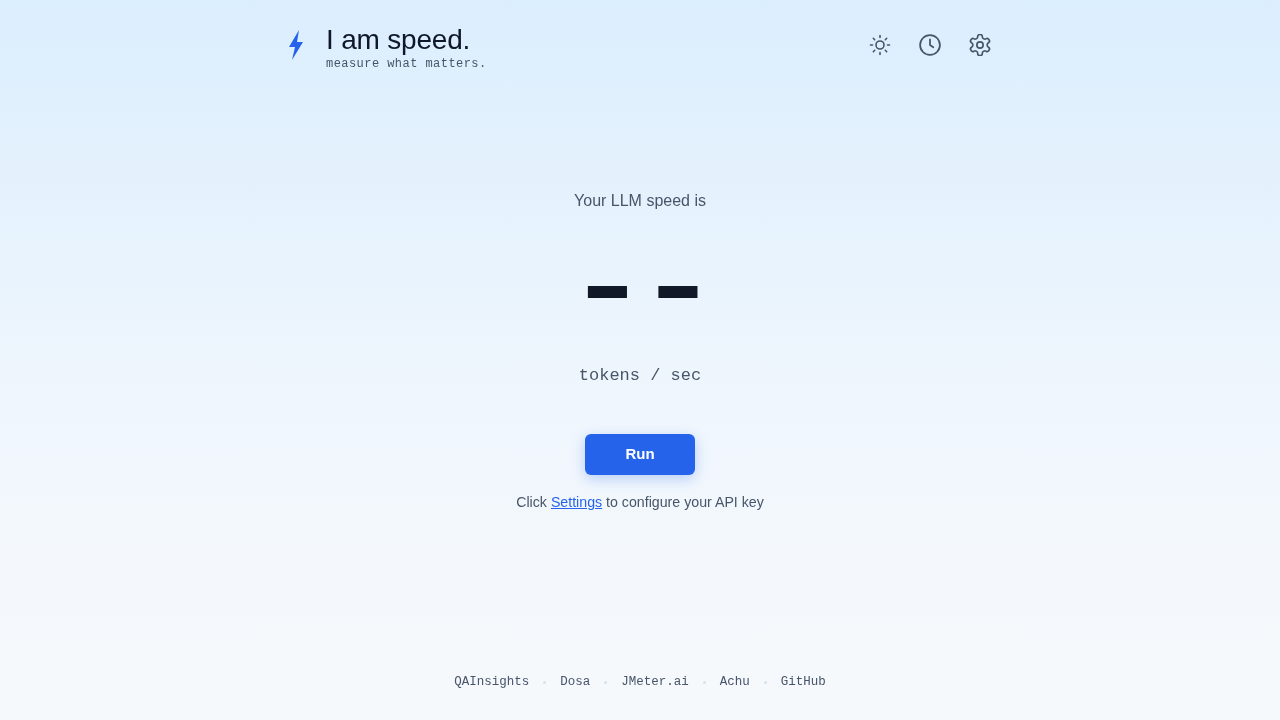 Image resolution: width=1280 pixels, height=720 pixels. Describe the element at coordinates (734, 682) in the screenshot. I see `footer-link: Achu` at that location.